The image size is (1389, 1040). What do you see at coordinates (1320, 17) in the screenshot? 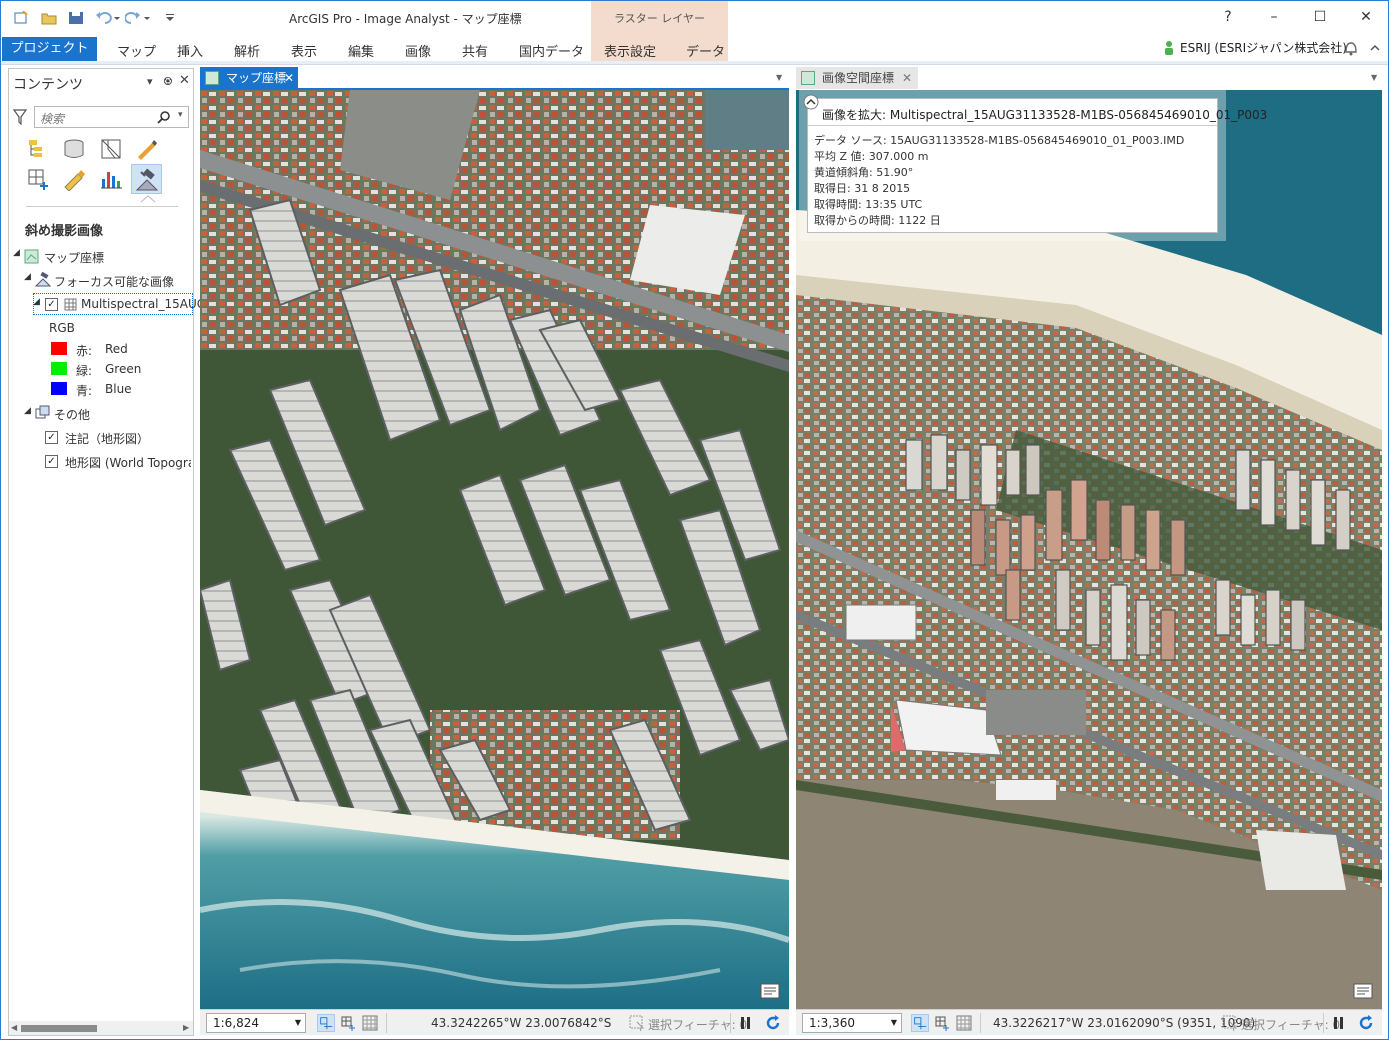
I see `maximize-button: ☐` at bounding box center [1320, 17].